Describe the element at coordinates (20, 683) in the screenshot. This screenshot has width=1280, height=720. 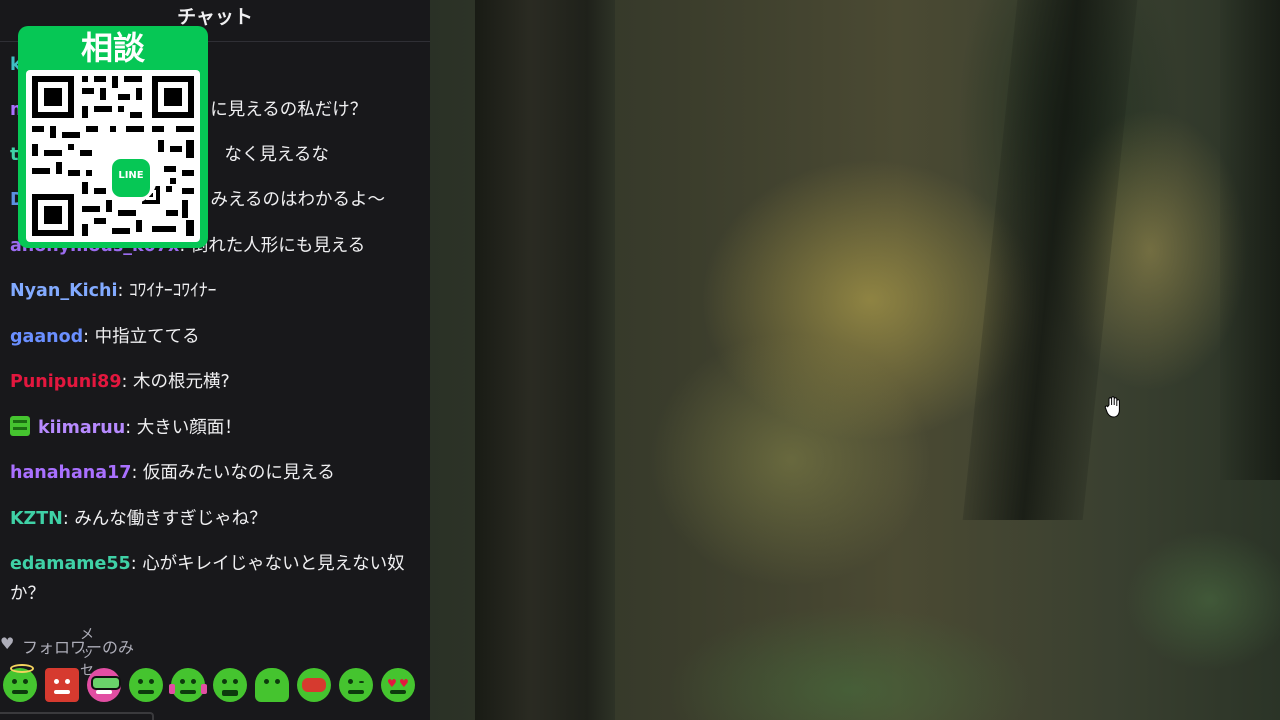
I see `halo-emote-icon` at that location.